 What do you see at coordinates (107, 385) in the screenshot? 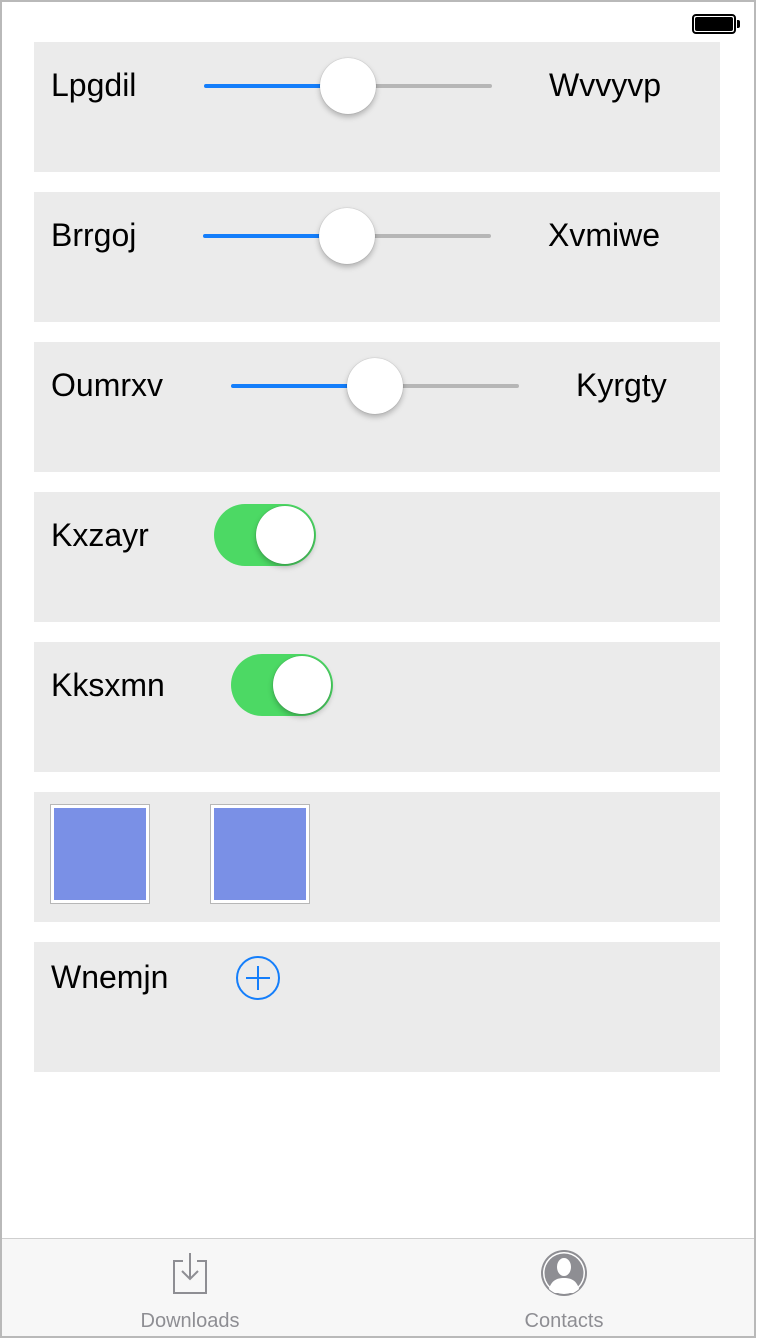
I see `slider-min-label: Oumrxv` at bounding box center [107, 385].